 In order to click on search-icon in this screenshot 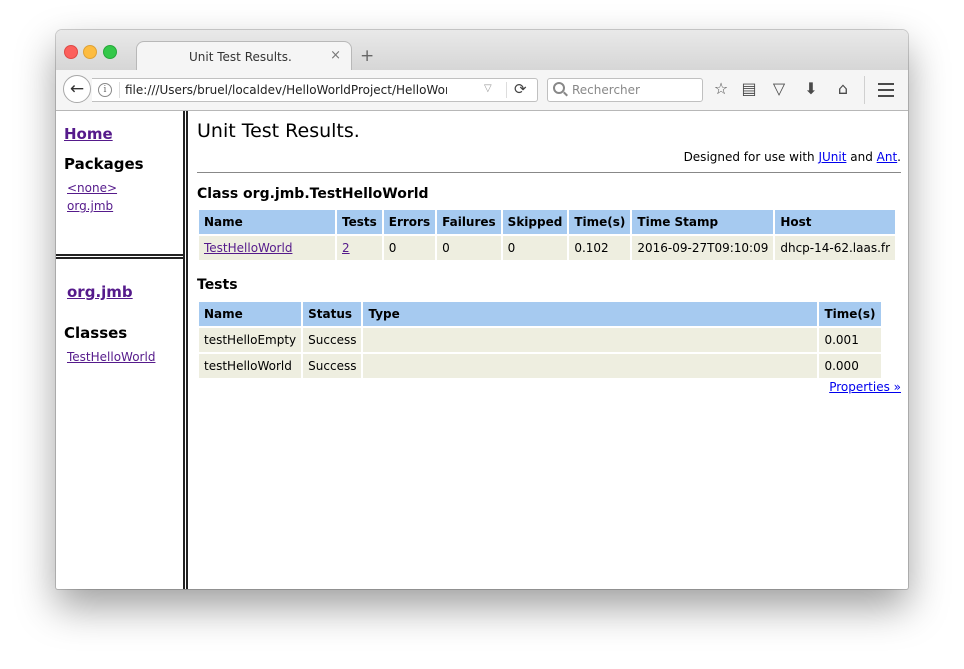, I will do `click(559, 88)`.